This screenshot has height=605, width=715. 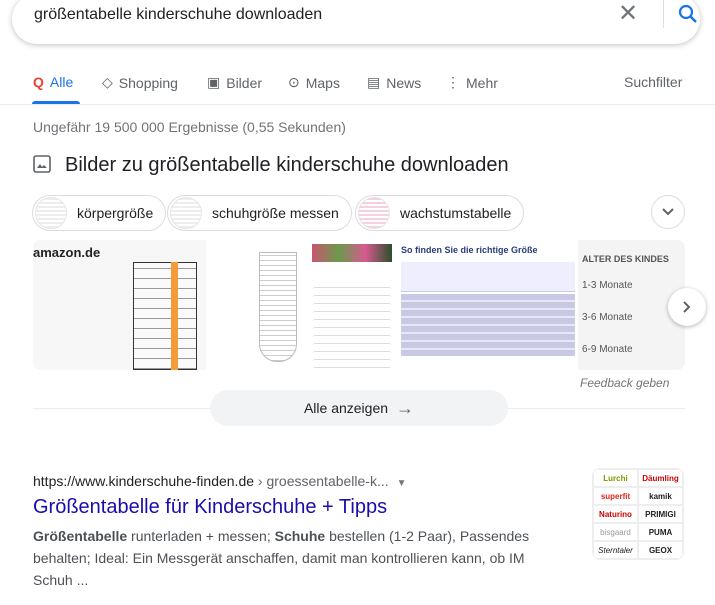 I want to click on brand-logo: superfit, so click(x=615, y=496).